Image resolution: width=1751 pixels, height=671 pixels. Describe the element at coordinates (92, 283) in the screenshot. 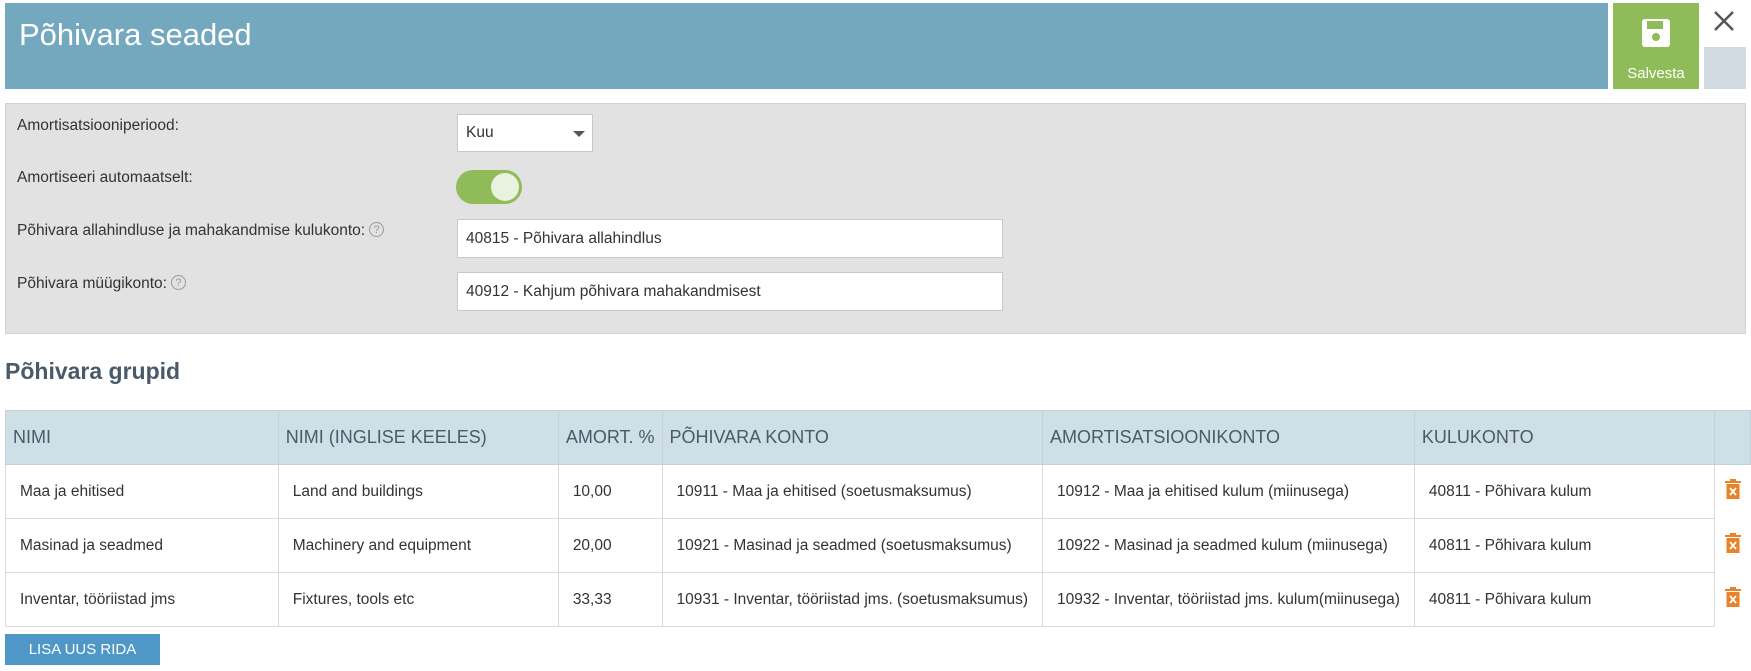

I see `sale-account-label: Põhivara müügikonto:` at that location.